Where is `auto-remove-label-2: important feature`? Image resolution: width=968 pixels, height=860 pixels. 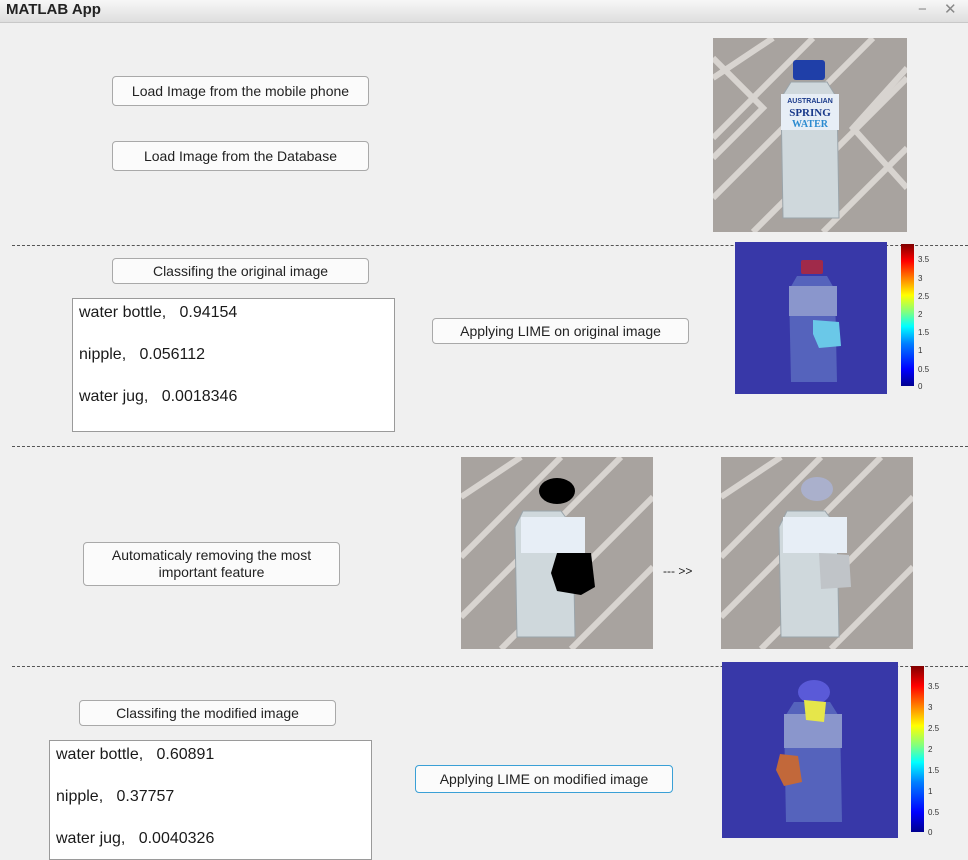
auto-remove-label-2: important feature is located at coordinates (211, 572).